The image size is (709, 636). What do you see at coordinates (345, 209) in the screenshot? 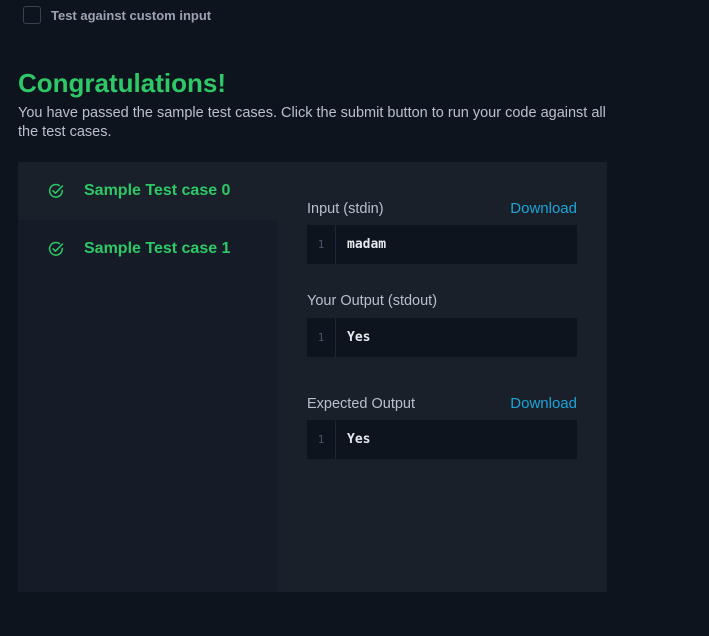
I see `input-label: Input (stdin)` at bounding box center [345, 209].